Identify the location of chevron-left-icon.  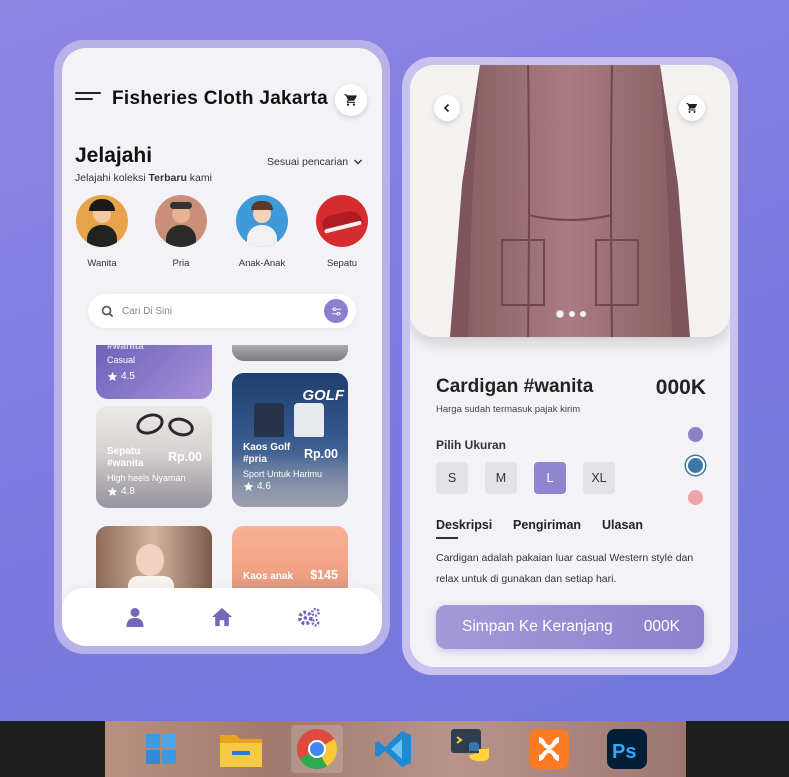
(446, 108).